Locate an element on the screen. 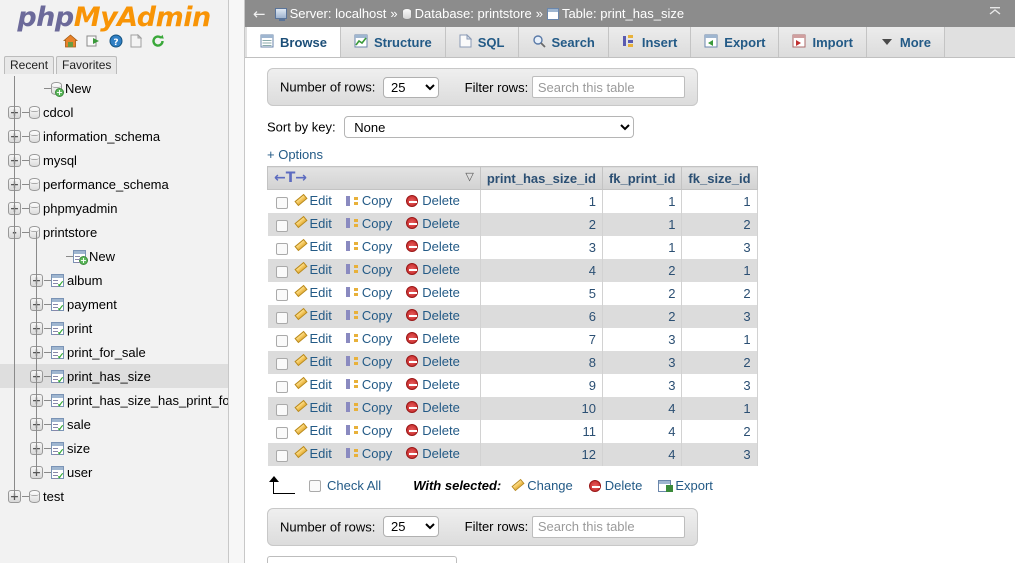 This screenshot has width=1015, height=563. table-row: Edit Copy Delete 11 4 2 is located at coordinates (512, 431).